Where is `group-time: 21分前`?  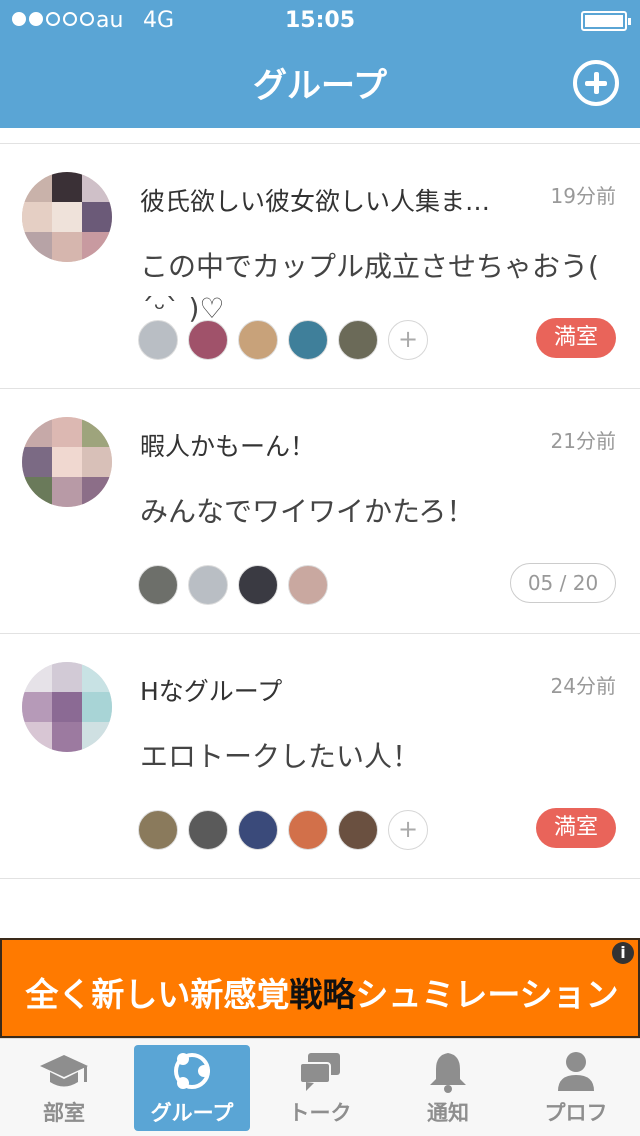 group-time: 21分前 is located at coordinates (583, 441).